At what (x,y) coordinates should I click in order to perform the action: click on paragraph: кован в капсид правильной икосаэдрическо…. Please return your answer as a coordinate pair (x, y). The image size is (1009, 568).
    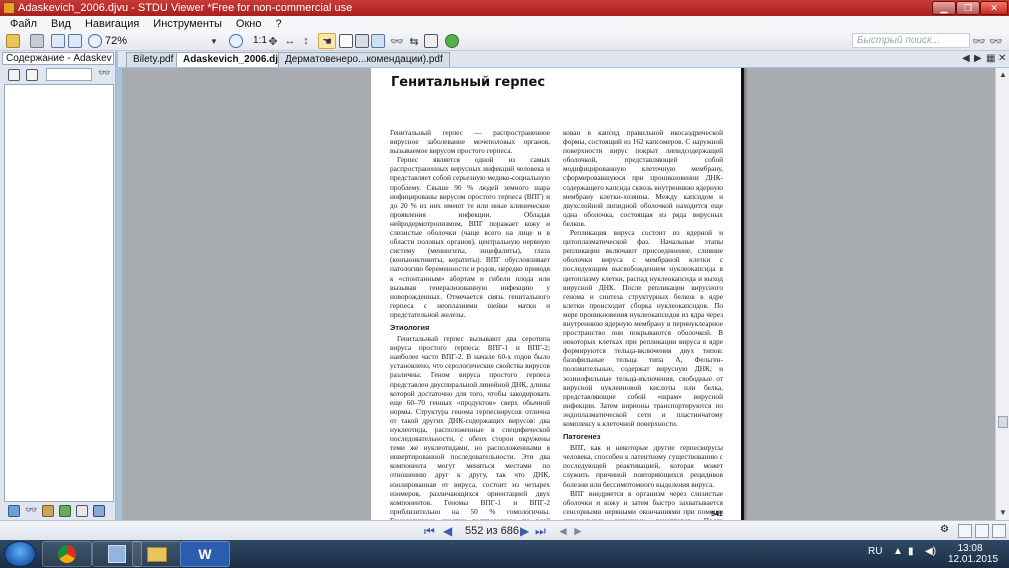
    Looking at the image, I should click on (643, 178).